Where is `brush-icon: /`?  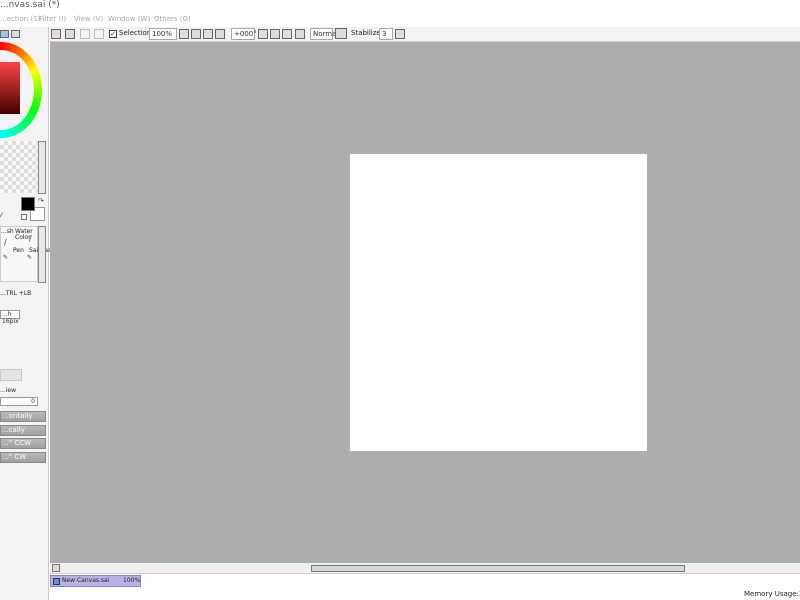 brush-icon: / is located at coordinates (5, 242).